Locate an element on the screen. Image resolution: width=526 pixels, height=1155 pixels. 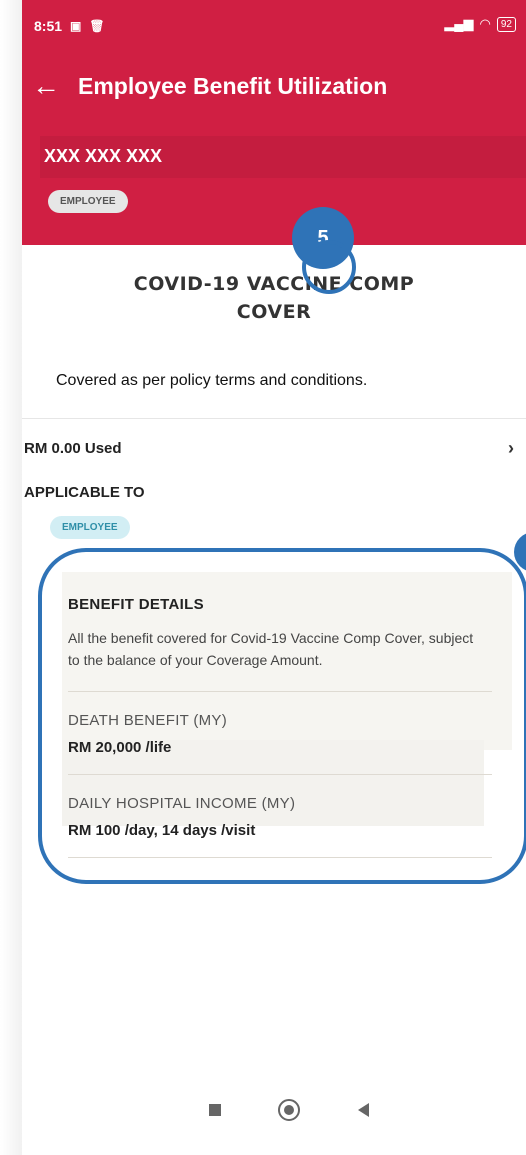
applicable-badge: EMPLOYEE is located at coordinates (90, 527).